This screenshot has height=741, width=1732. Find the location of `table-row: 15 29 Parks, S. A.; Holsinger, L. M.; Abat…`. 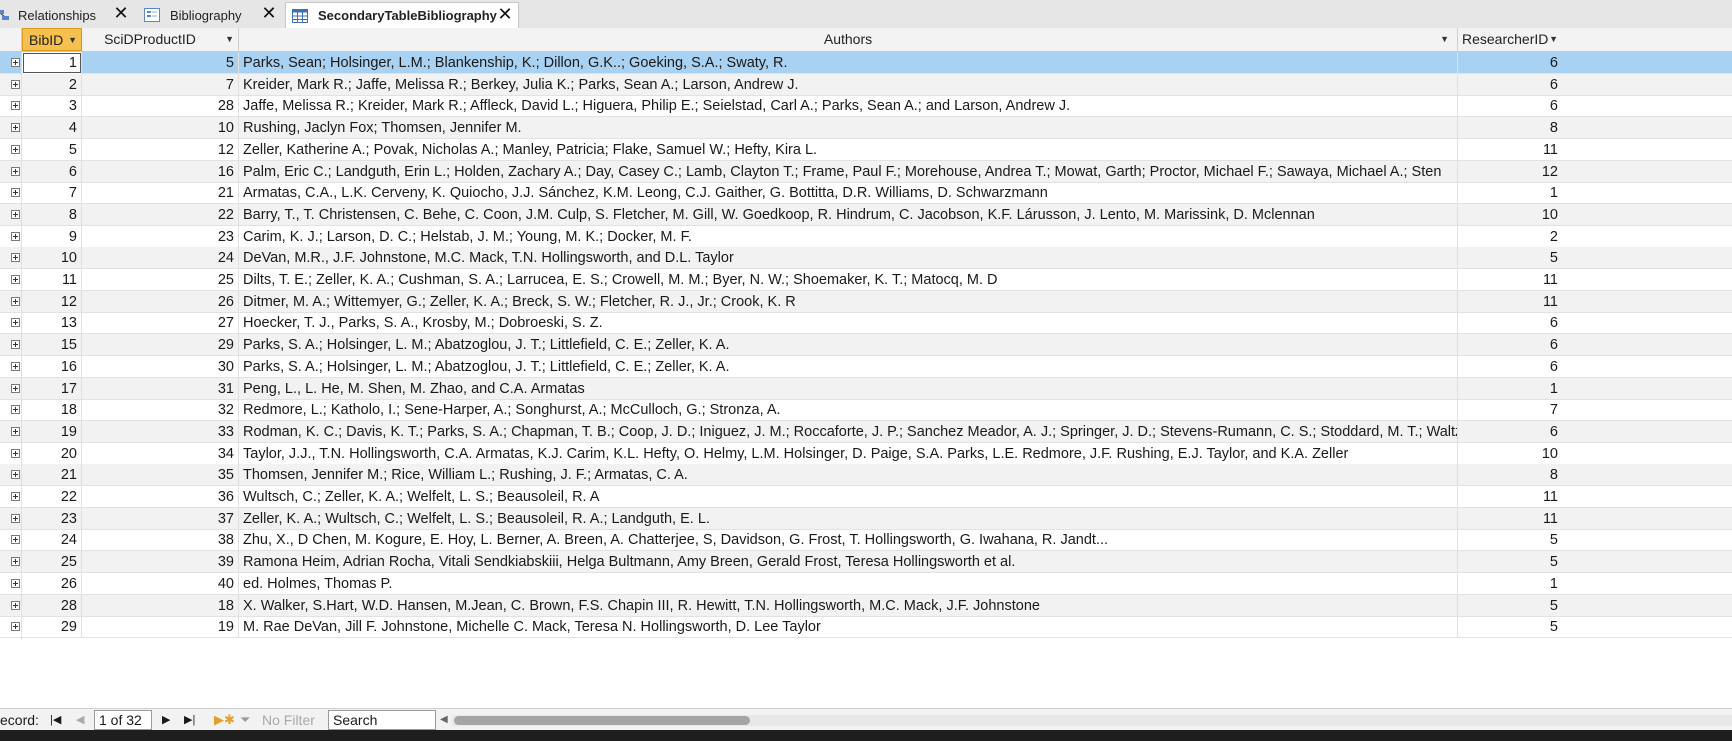

table-row: 15 29 Parks, S. A.; Holsinger, L. M.; Abat… is located at coordinates (866, 346).